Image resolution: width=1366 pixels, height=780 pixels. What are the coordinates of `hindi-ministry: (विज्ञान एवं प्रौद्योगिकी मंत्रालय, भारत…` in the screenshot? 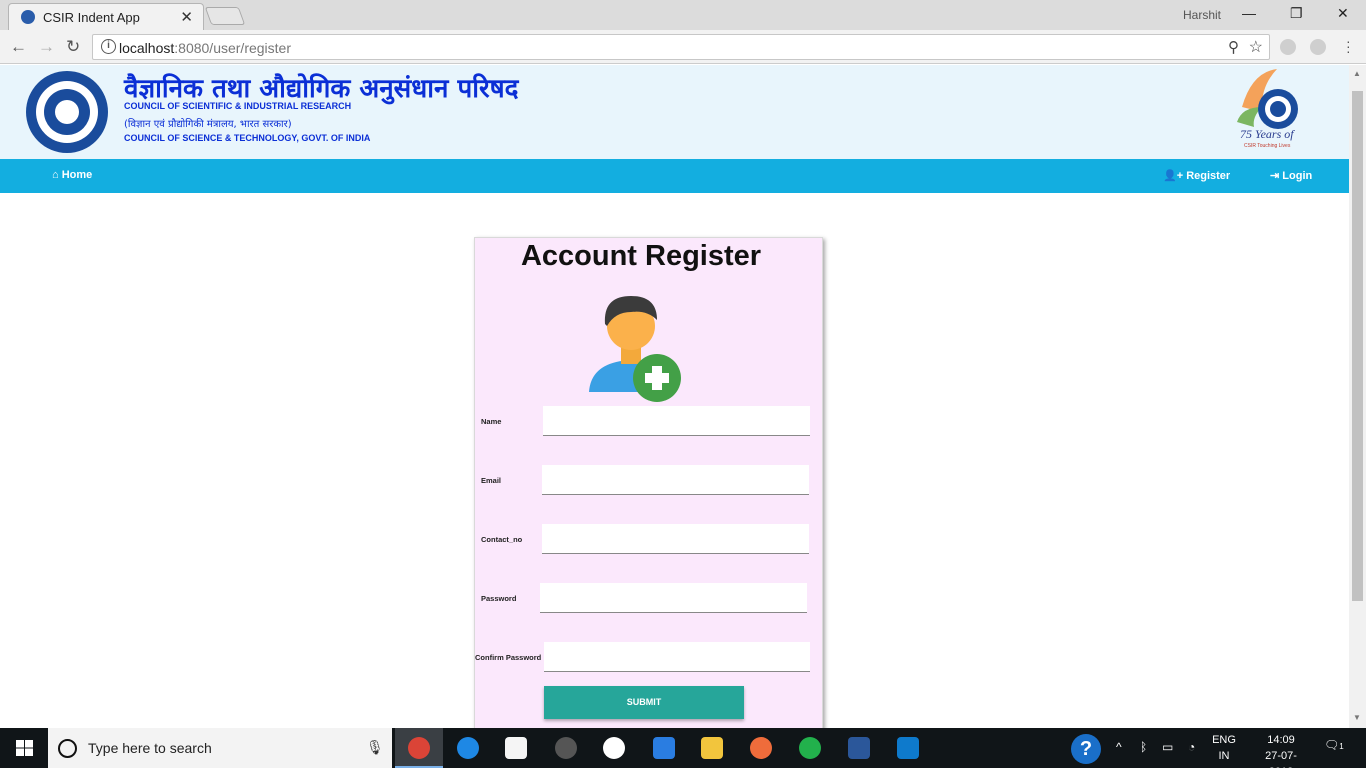 It's located at (208, 124).